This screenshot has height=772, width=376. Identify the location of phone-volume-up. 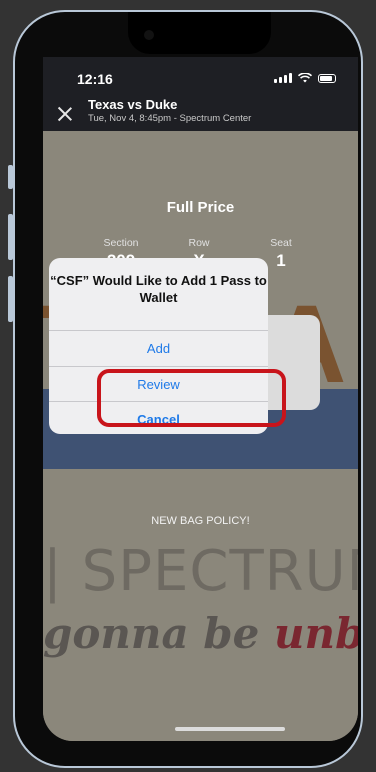
(10, 237).